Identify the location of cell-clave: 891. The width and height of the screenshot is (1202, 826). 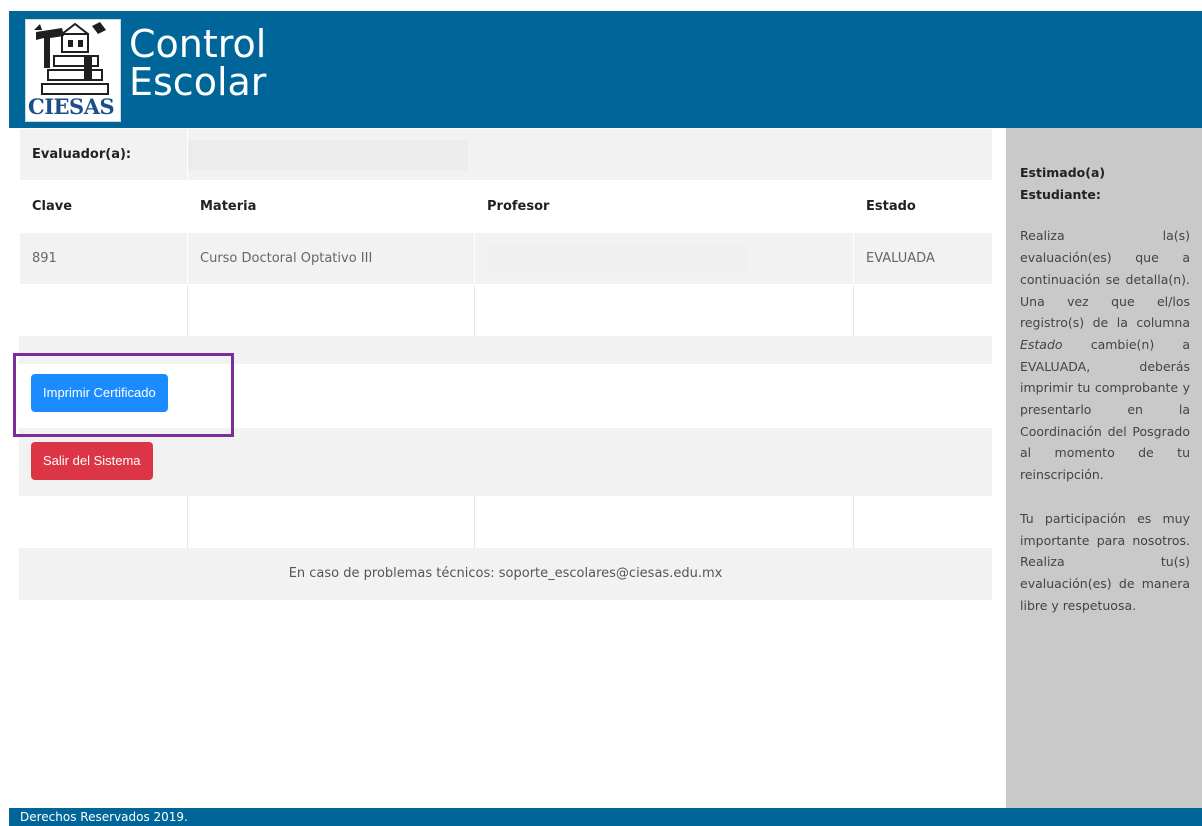
(103, 258).